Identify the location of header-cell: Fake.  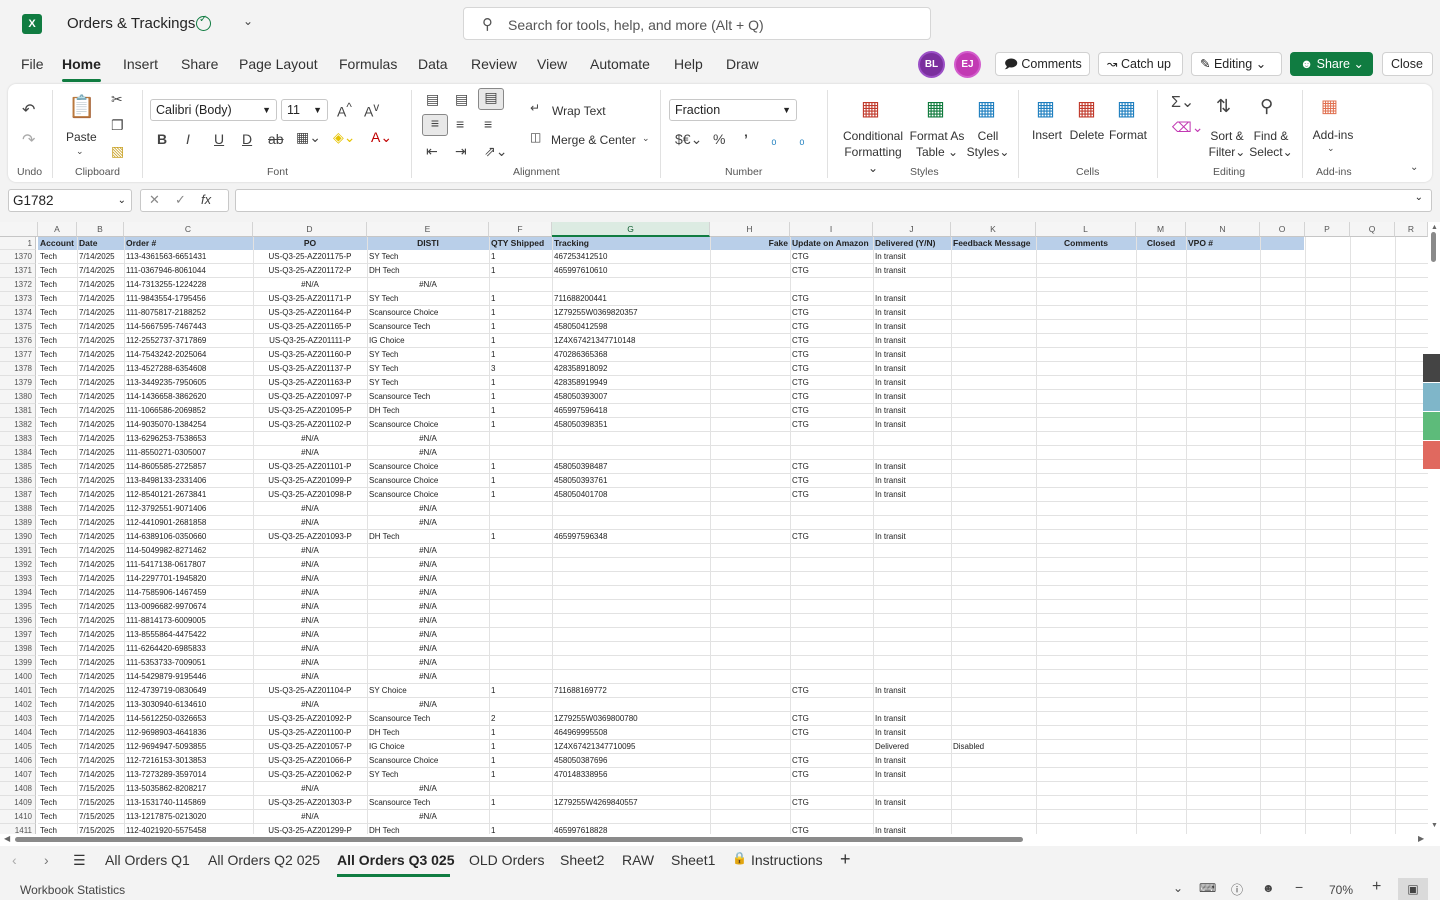
(750, 243).